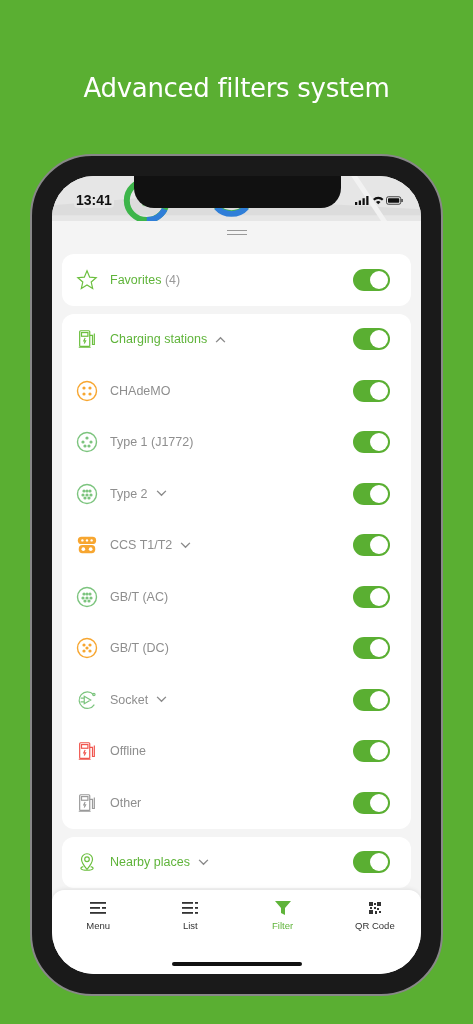 The height and width of the screenshot is (1024, 473). What do you see at coordinates (150, 862) in the screenshot?
I see `section-title: Nearby places` at bounding box center [150, 862].